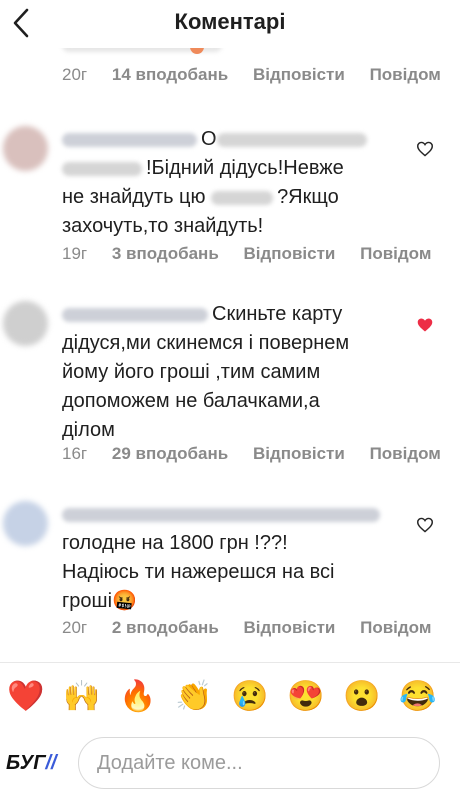 This screenshot has height=800, width=460. What do you see at coordinates (194, 697) in the screenshot?
I see `clapping-hands-emoji: 👏` at bounding box center [194, 697].